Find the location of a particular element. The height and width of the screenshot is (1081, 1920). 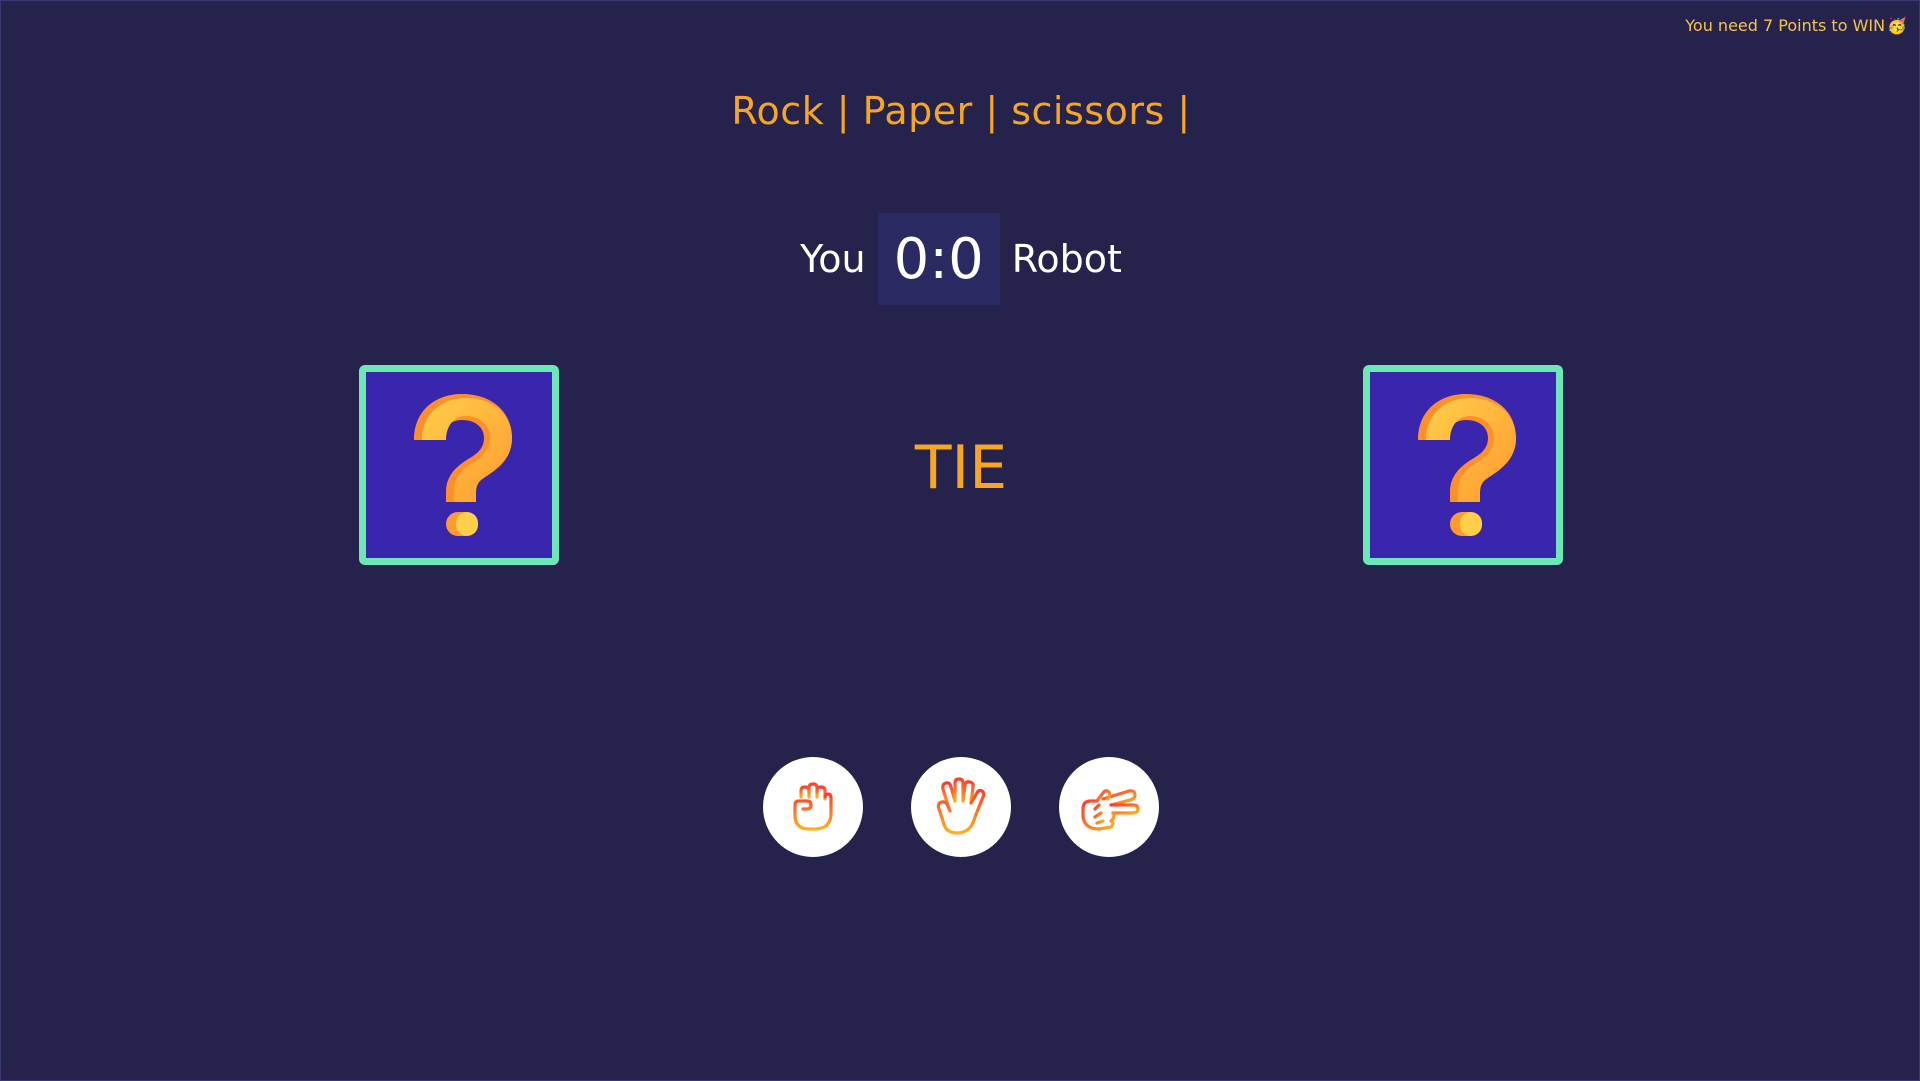

open-hand-icon is located at coordinates (961, 806).